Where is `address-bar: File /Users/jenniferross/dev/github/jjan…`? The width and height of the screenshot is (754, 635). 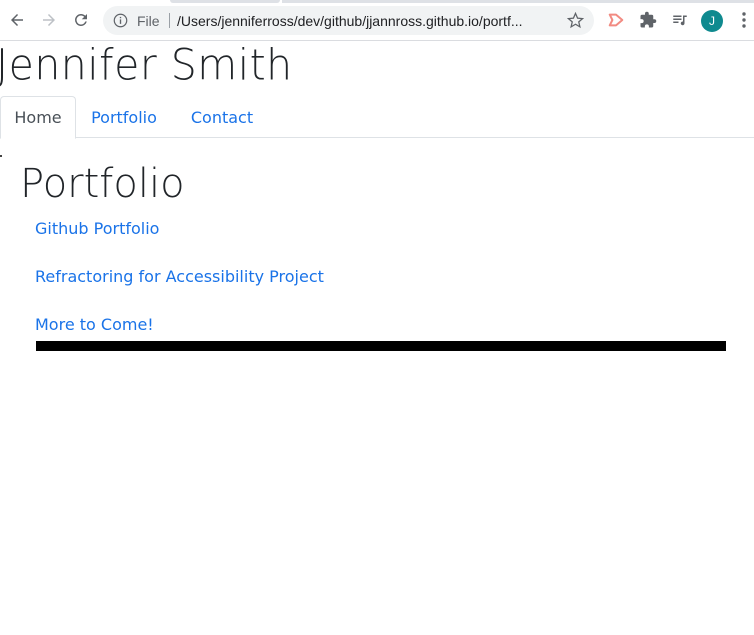 address-bar: File /Users/jenniferross/dev/github/jjan… is located at coordinates (348, 20).